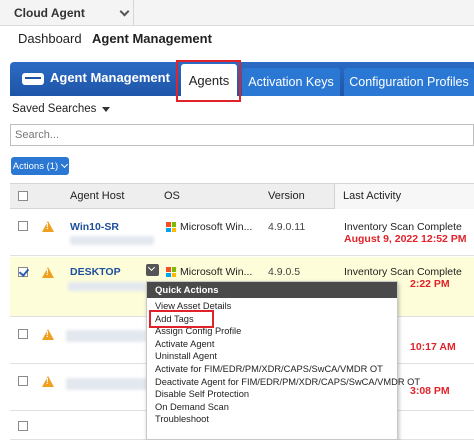  What do you see at coordinates (430, 284) in the screenshot?
I see `last-activity-date: 2:22 PM` at bounding box center [430, 284].